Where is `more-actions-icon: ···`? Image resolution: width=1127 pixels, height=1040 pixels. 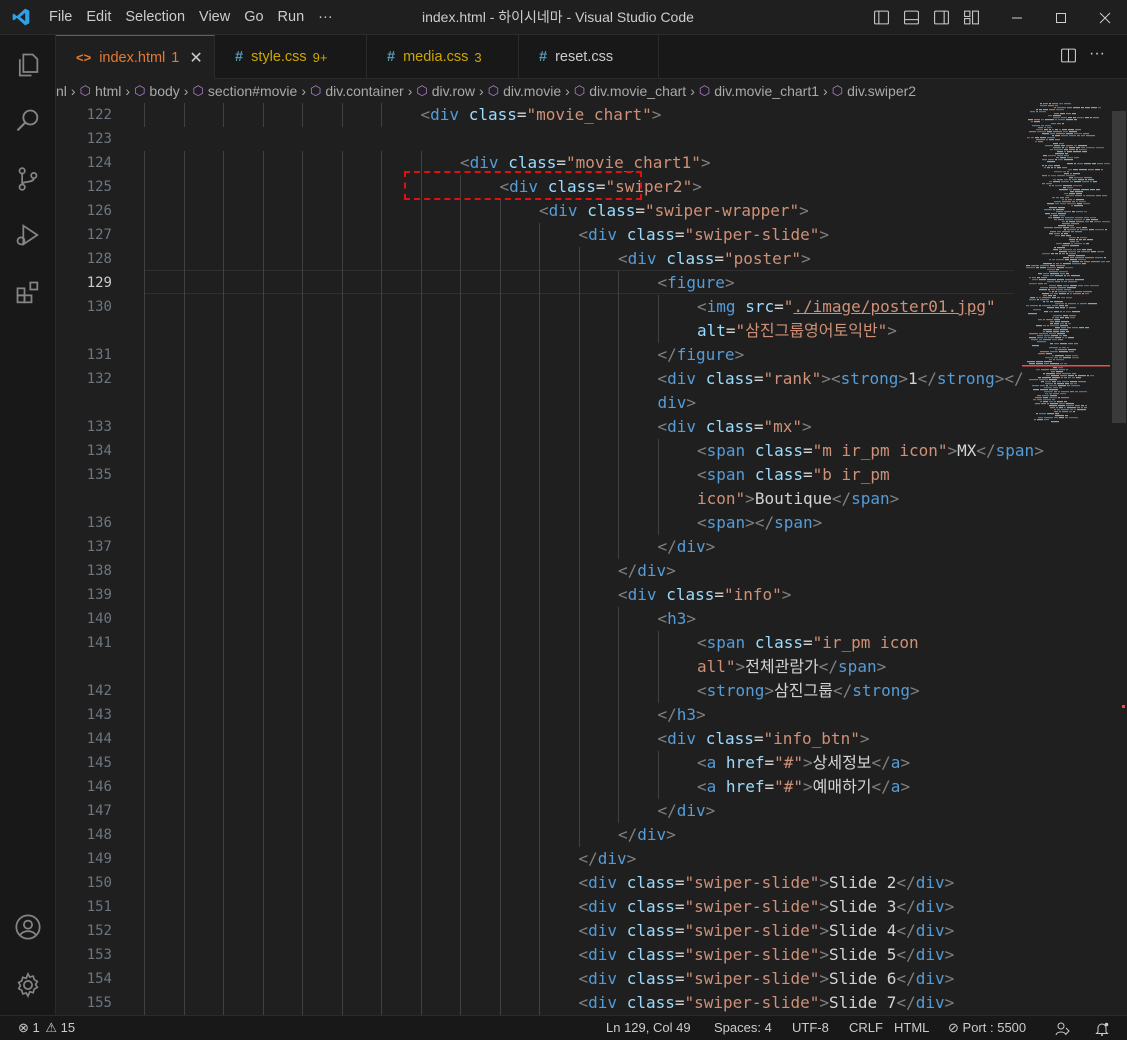 more-actions-icon: ··· is located at coordinates (1097, 54).